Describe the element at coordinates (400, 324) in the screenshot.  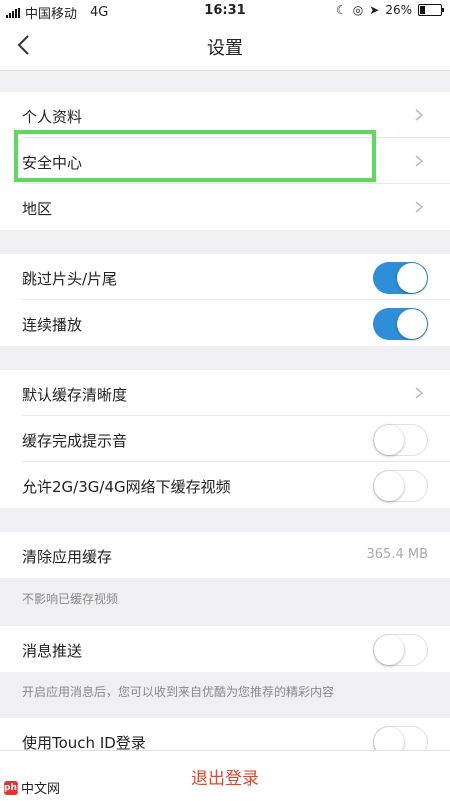
I see `autoplay-toggle` at that location.